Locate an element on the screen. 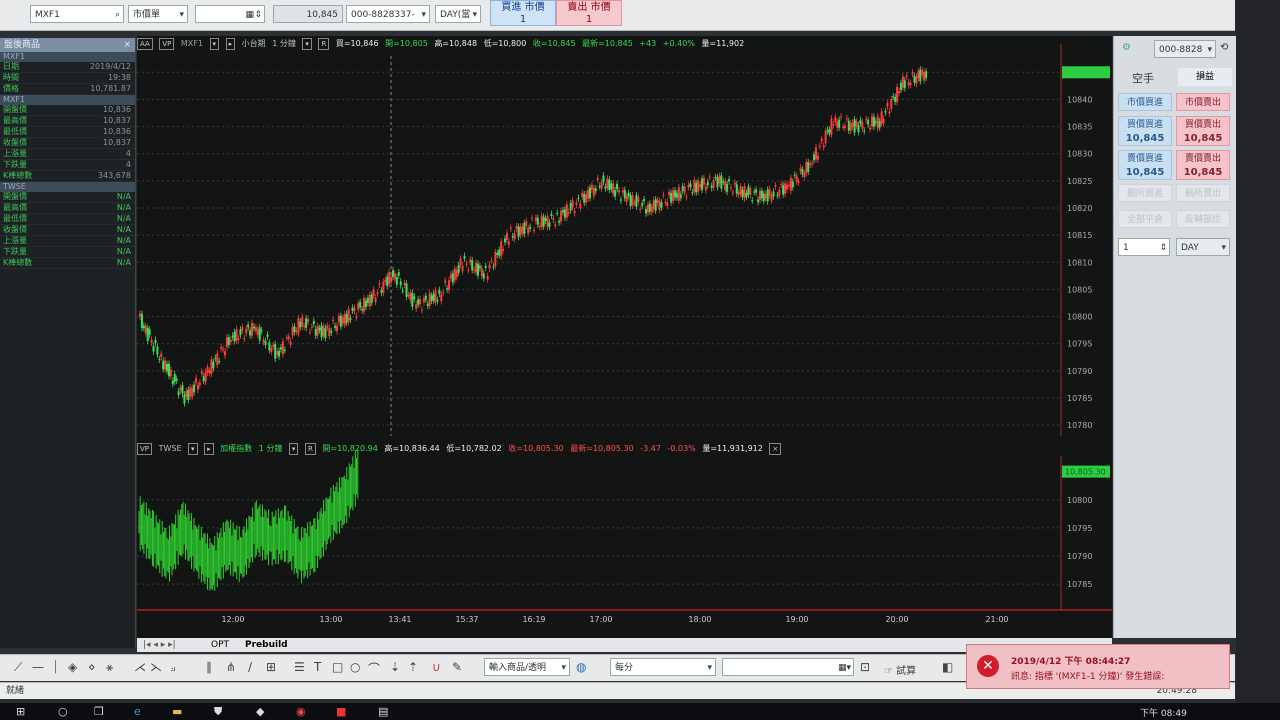  magnet-icon: ∪ is located at coordinates (436, 667).